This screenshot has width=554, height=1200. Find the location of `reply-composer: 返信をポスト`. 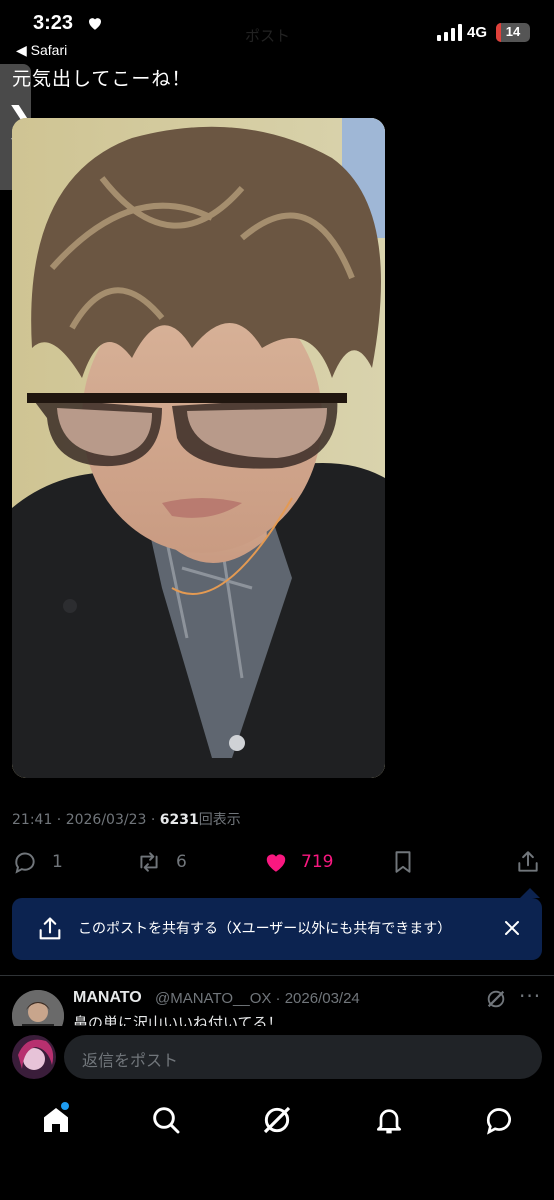

reply-composer: 返信をポスト is located at coordinates (277, 1057).